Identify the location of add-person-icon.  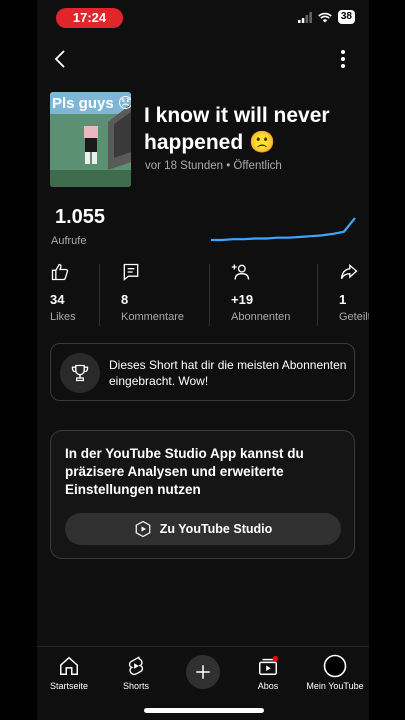
(240, 272).